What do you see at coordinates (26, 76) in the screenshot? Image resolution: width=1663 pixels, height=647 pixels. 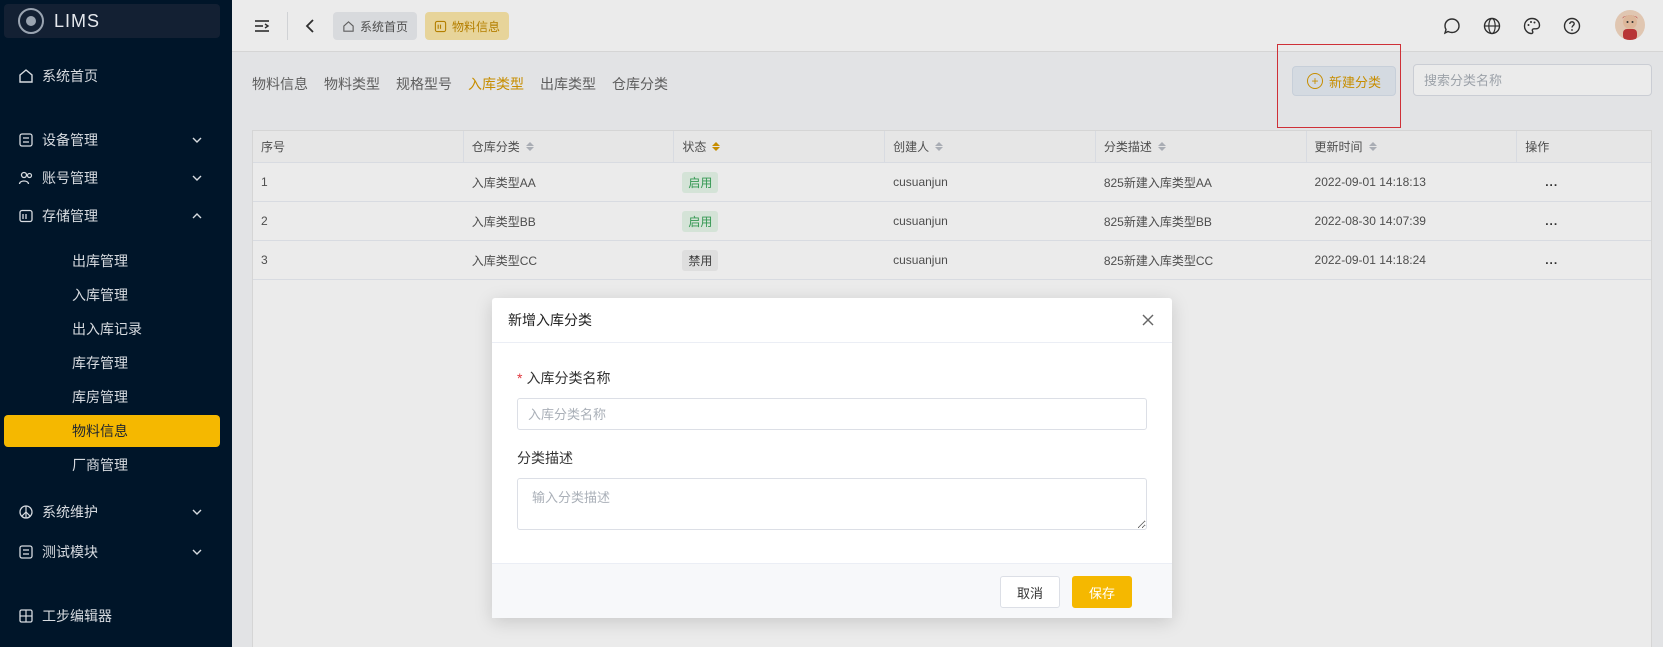 I see `home-icon` at bounding box center [26, 76].